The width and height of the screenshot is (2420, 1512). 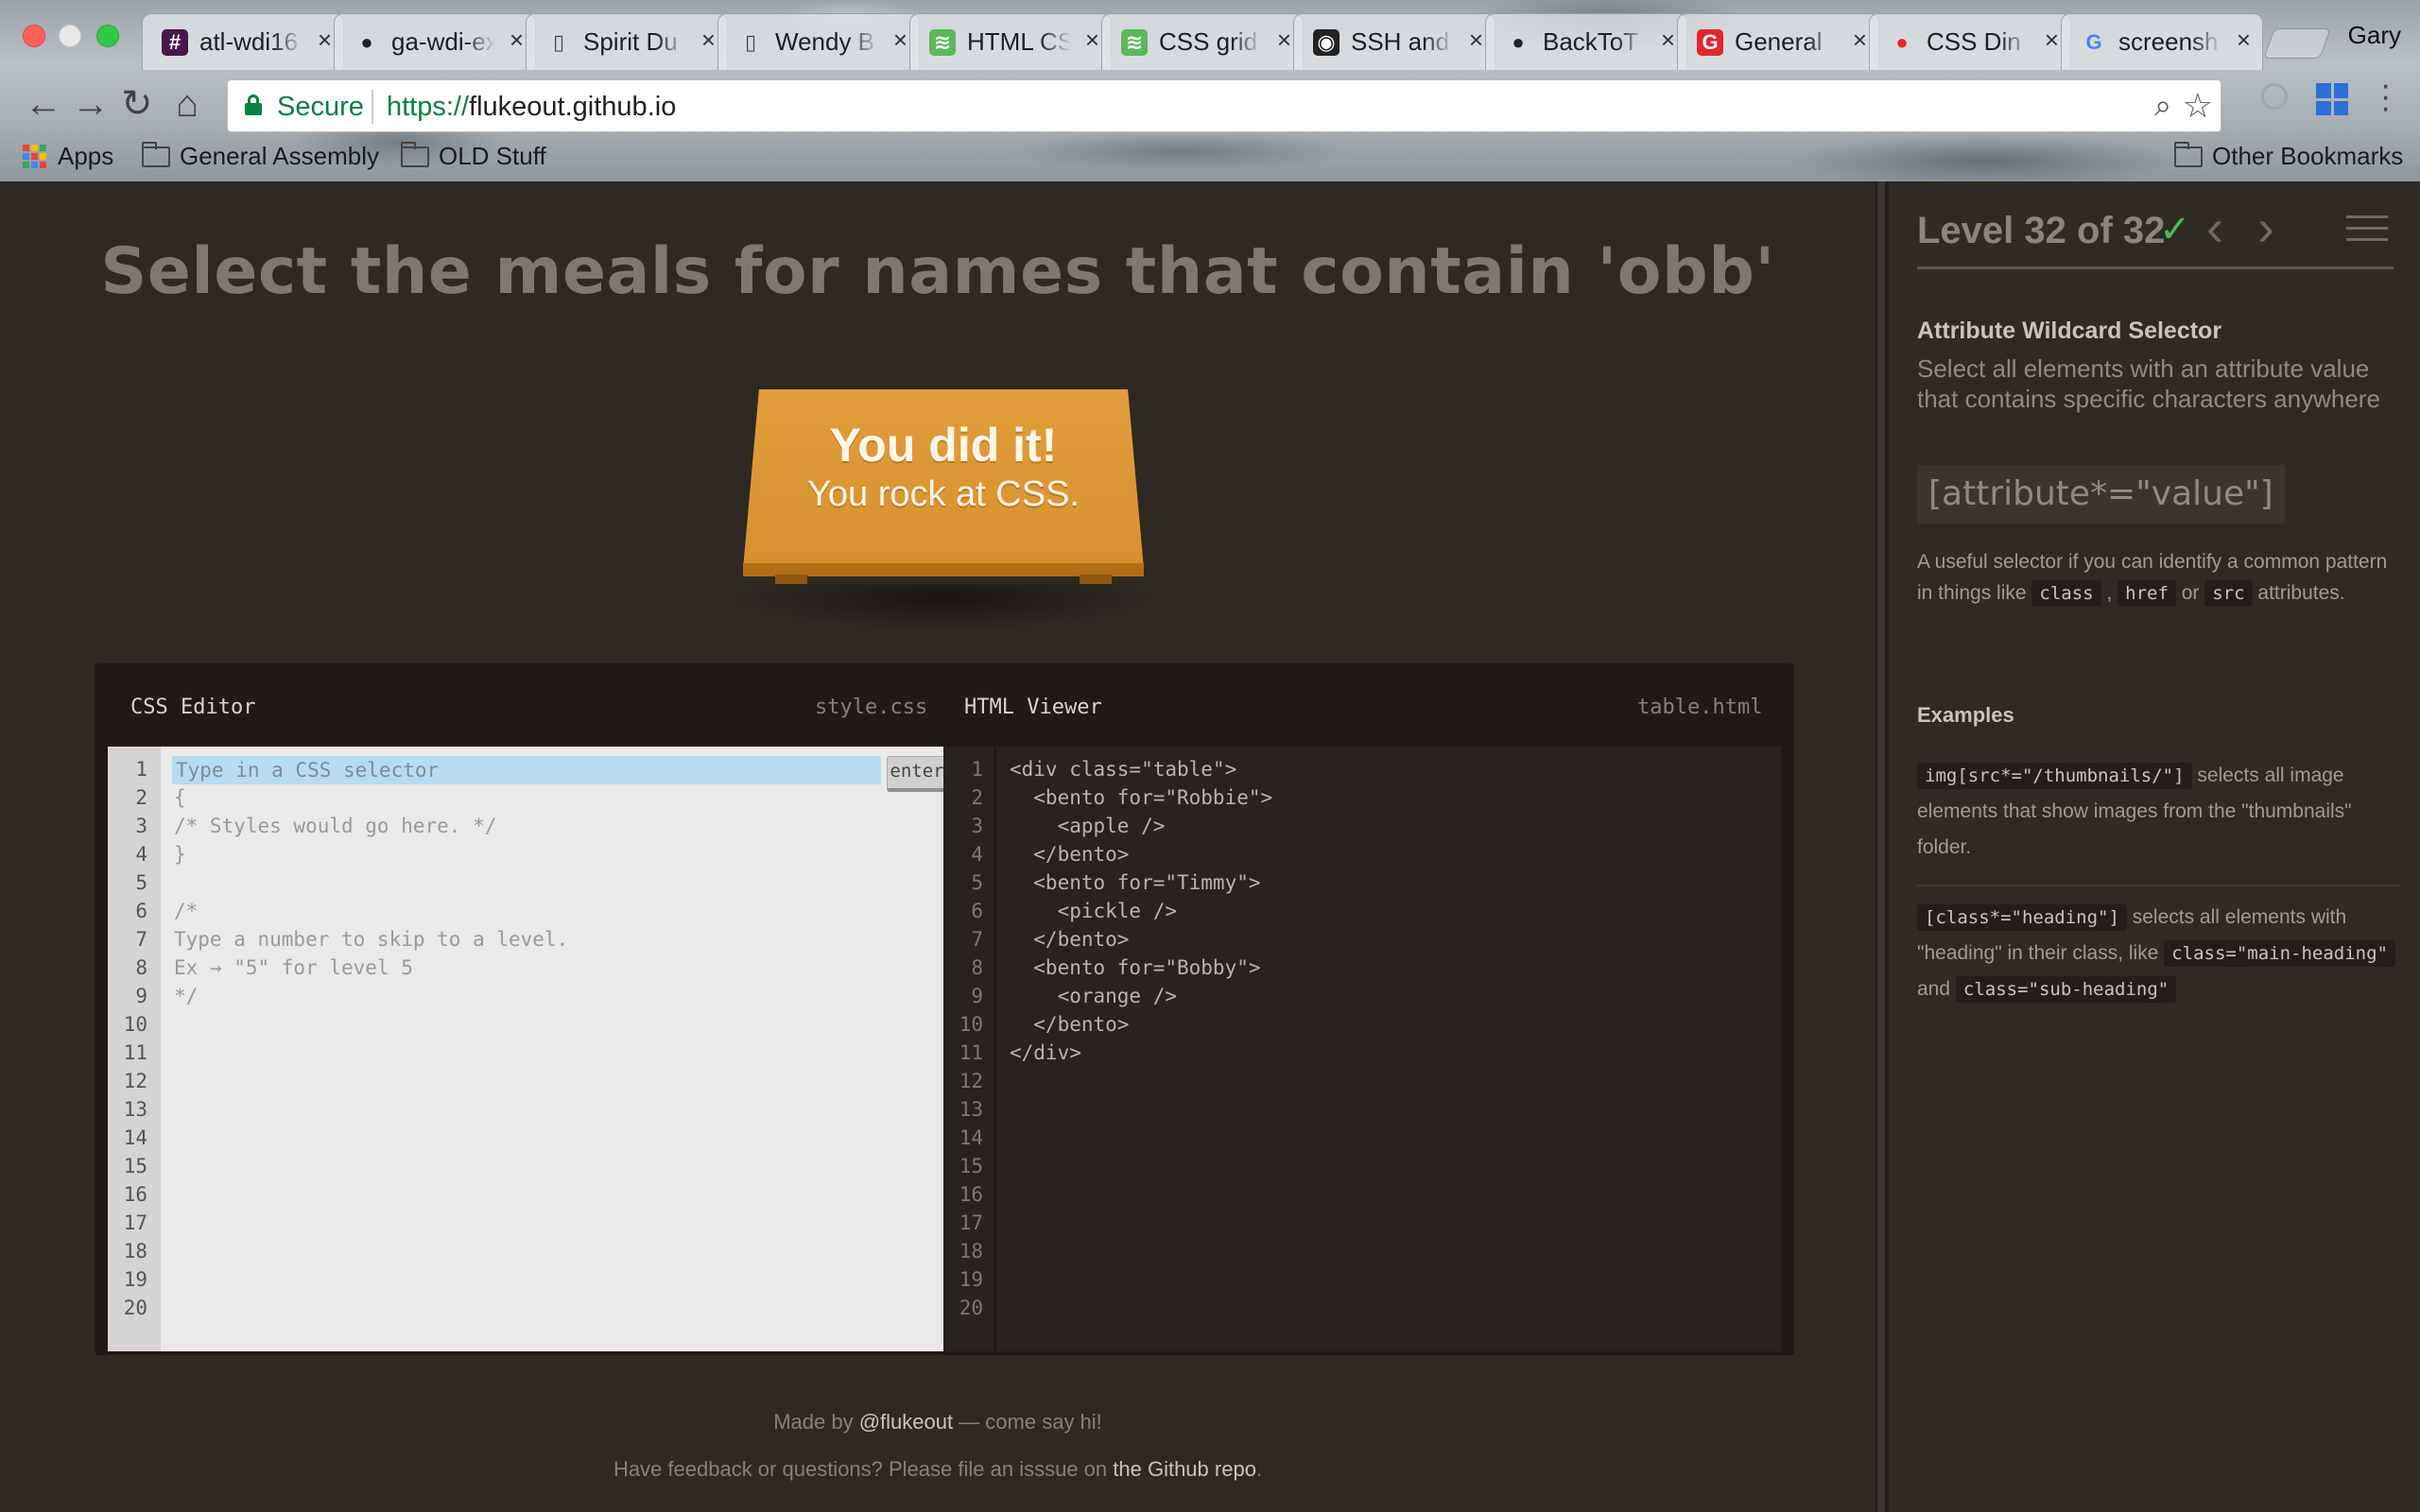 What do you see at coordinates (2274, 96) in the screenshot?
I see `extension-search-icon` at bounding box center [2274, 96].